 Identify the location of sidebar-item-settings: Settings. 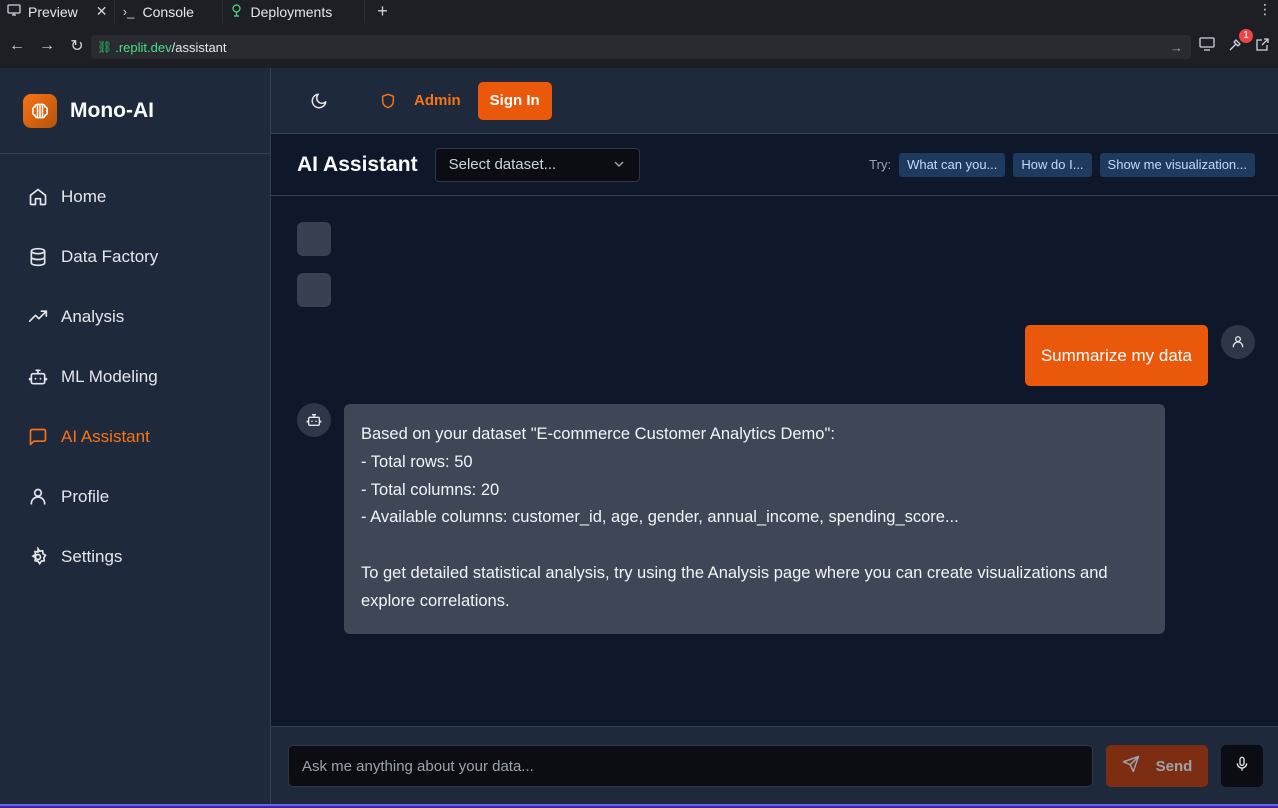
(135, 557).